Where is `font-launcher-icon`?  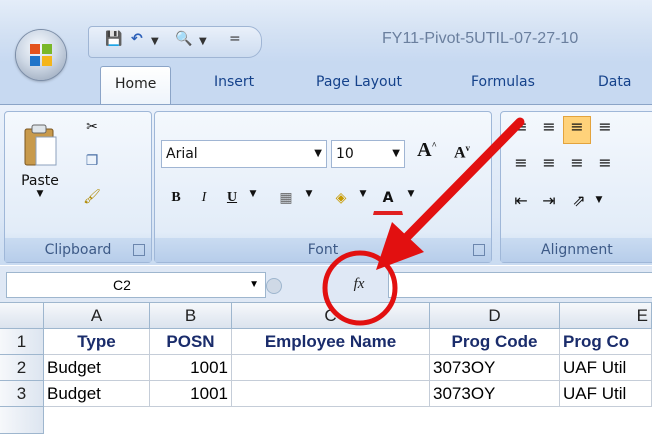 font-launcher-icon is located at coordinates (479, 250).